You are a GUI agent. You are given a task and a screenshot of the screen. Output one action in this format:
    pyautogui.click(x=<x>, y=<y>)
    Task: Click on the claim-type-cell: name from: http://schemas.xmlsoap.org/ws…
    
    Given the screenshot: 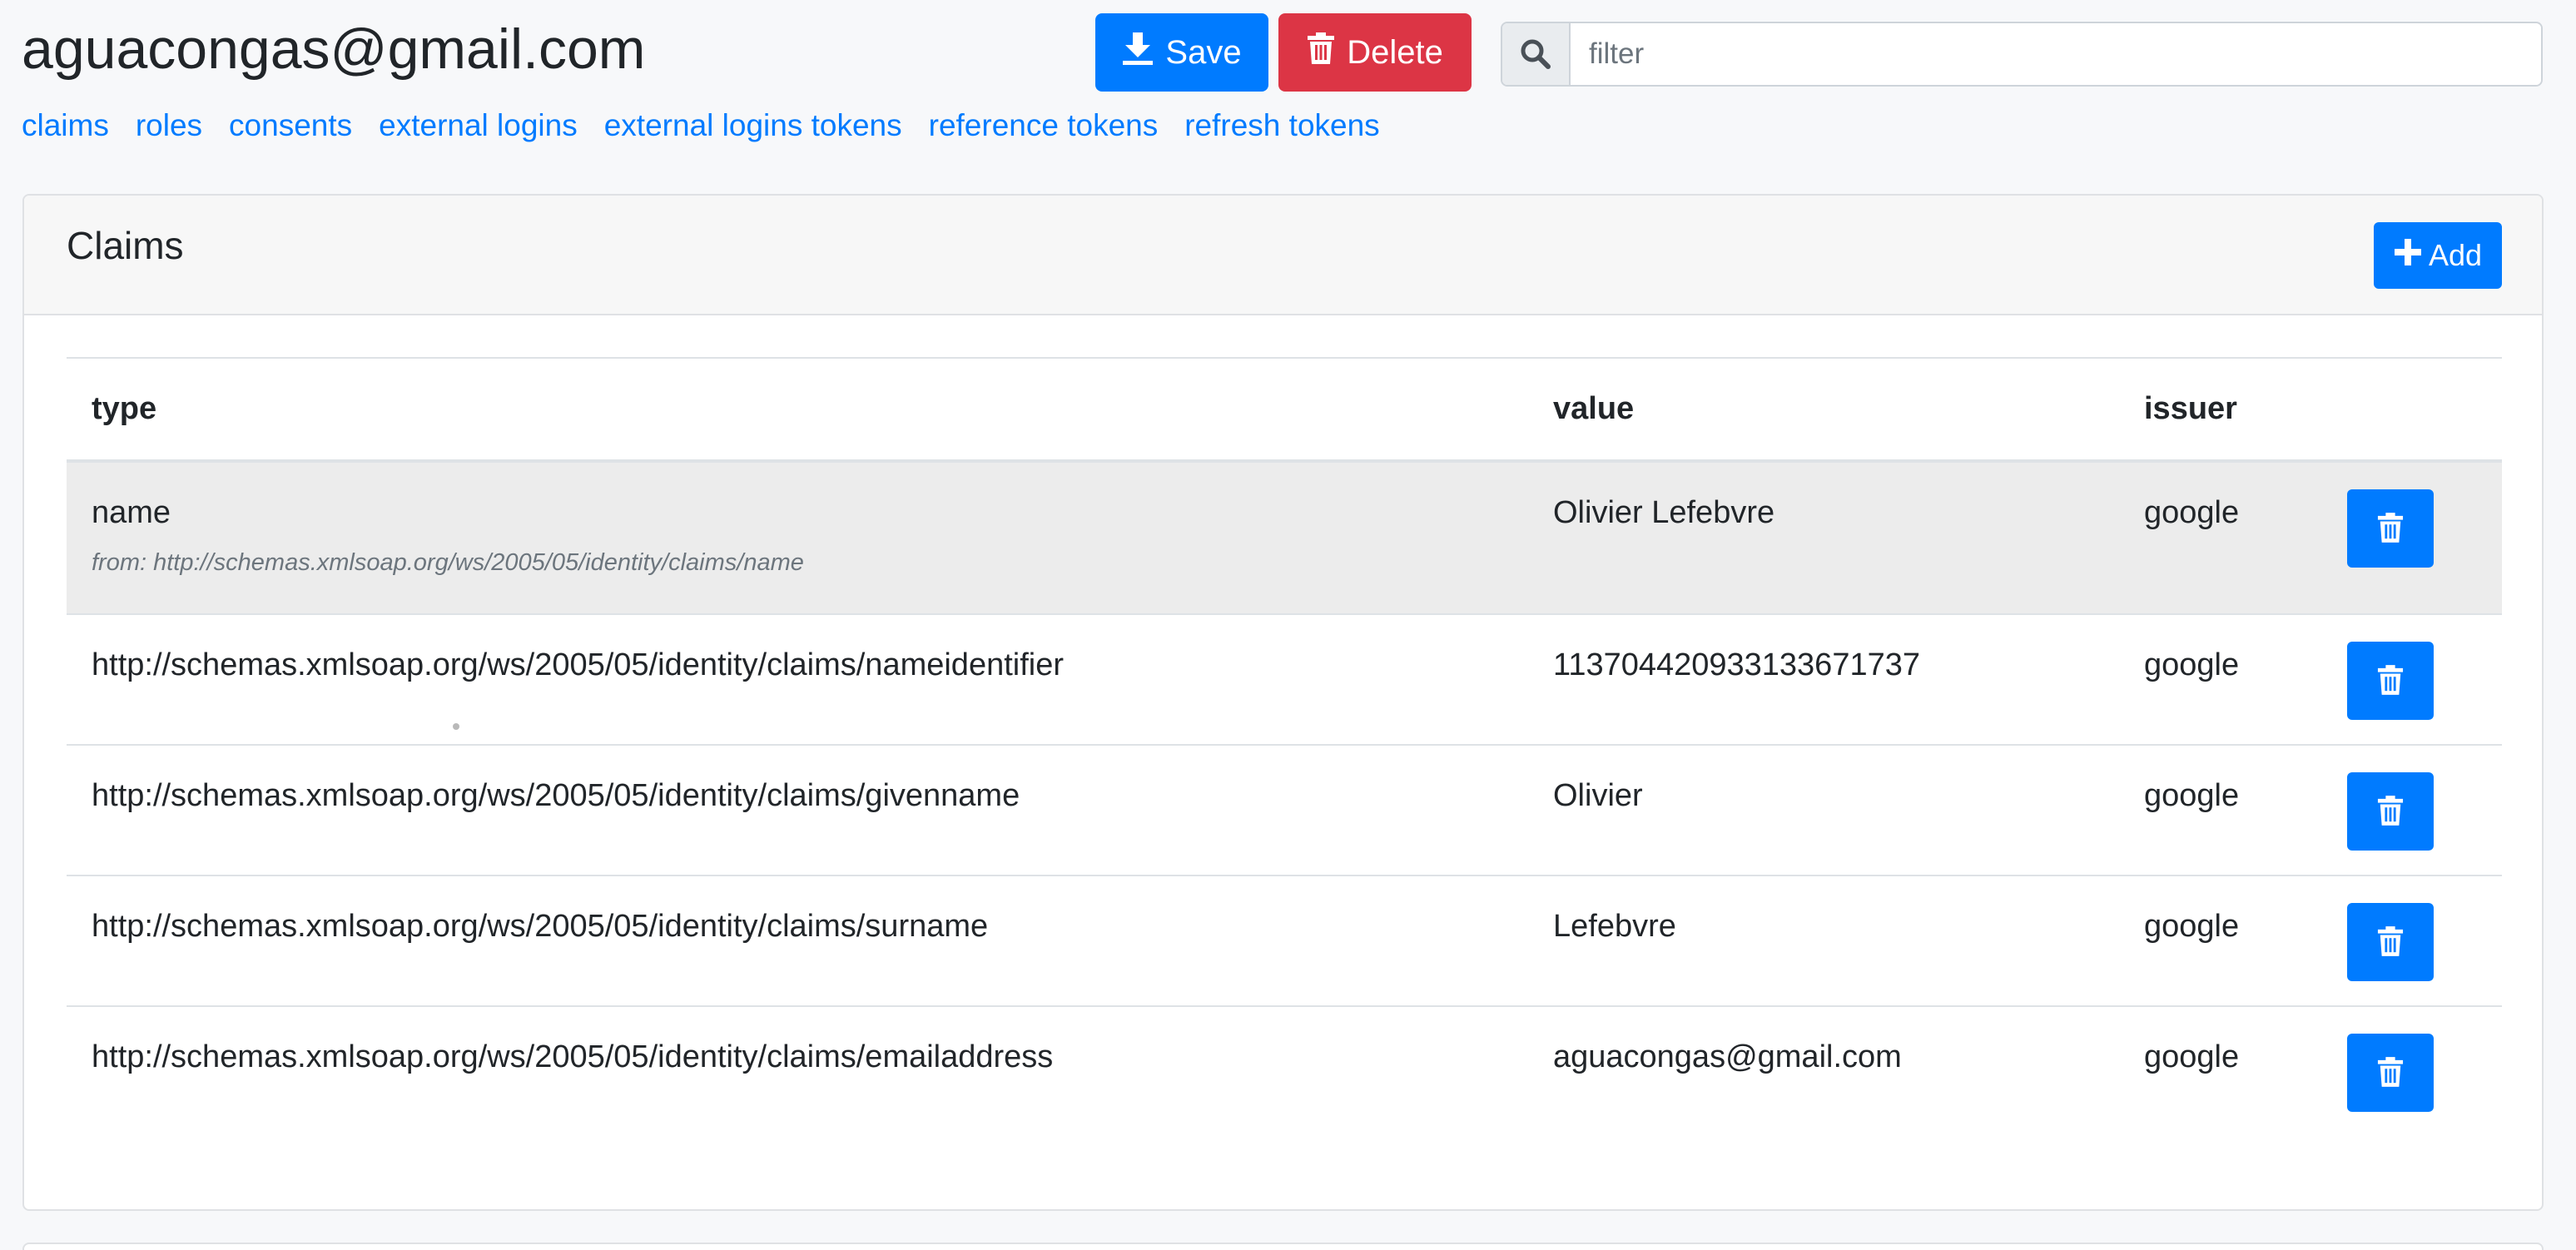 What is the action you would take?
    pyautogui.click(x=797, y=537)
    